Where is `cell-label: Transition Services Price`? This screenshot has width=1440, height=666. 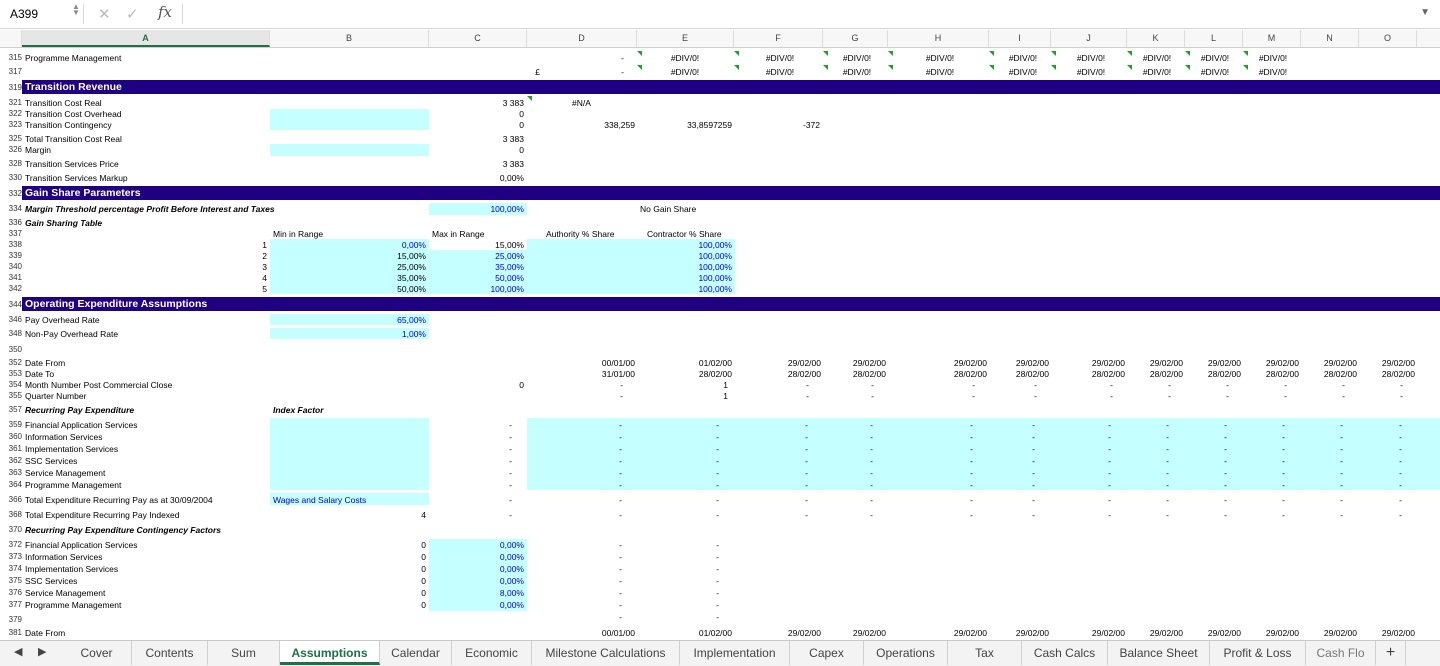 cell-label: Transition Services Price is located at coordinates (72, 164).